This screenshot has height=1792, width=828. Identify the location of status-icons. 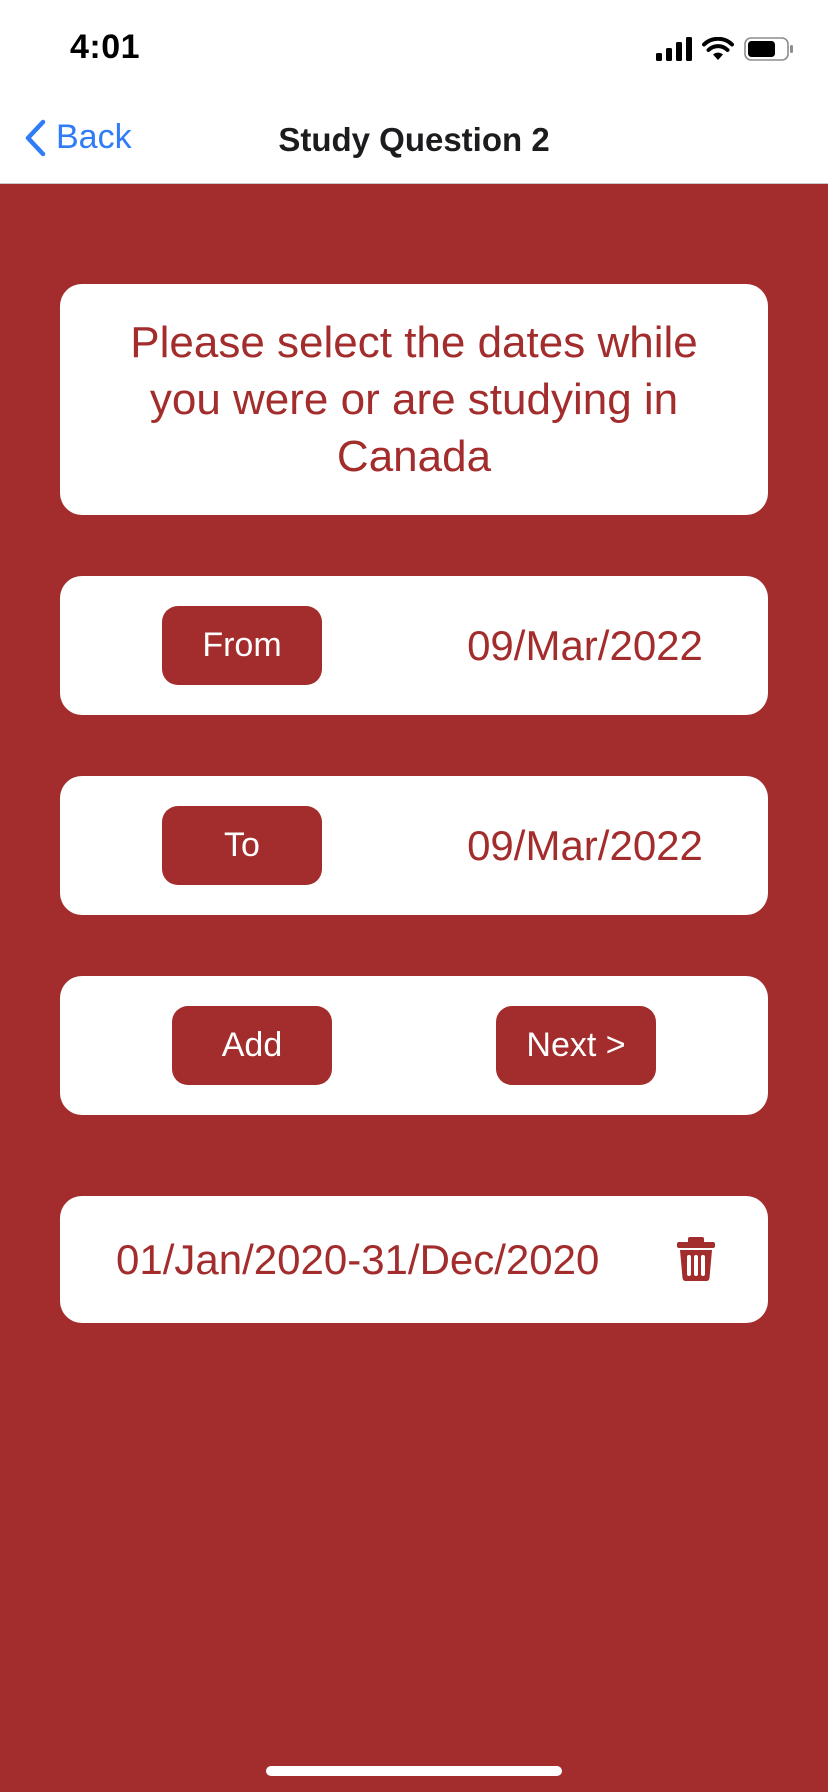
(725, 49).